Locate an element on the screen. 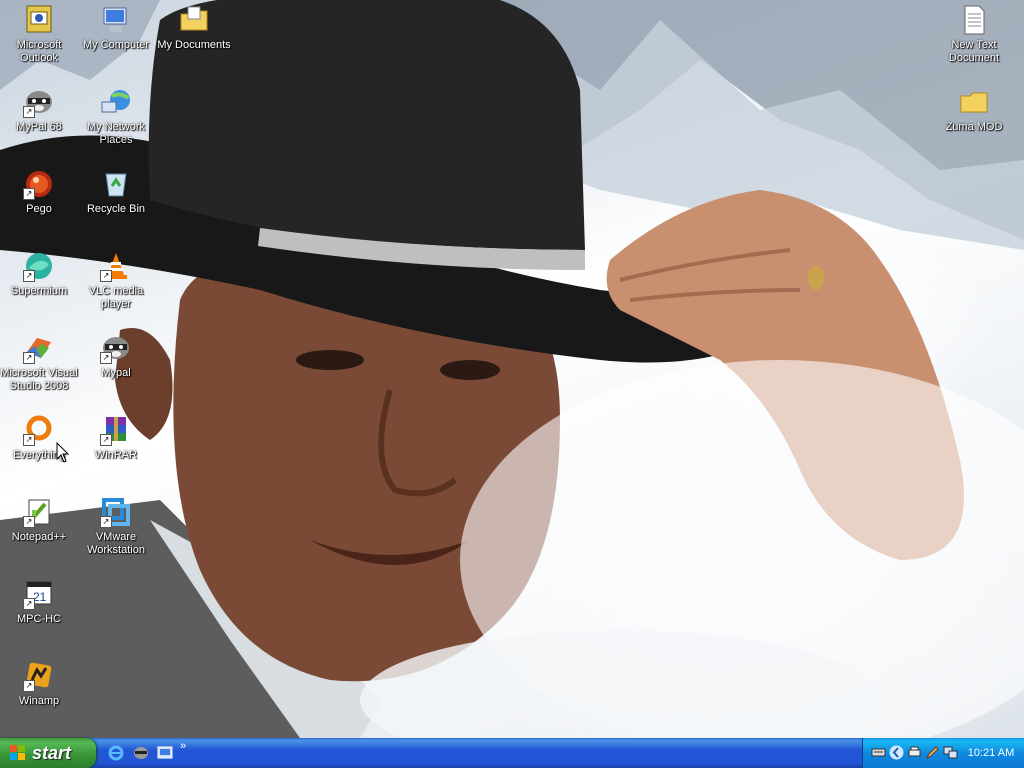 Image resolution: width=1024 pixels, height=768 pixels. desktop-icon-label: Notepad++ is located at coordinates (39, 537).